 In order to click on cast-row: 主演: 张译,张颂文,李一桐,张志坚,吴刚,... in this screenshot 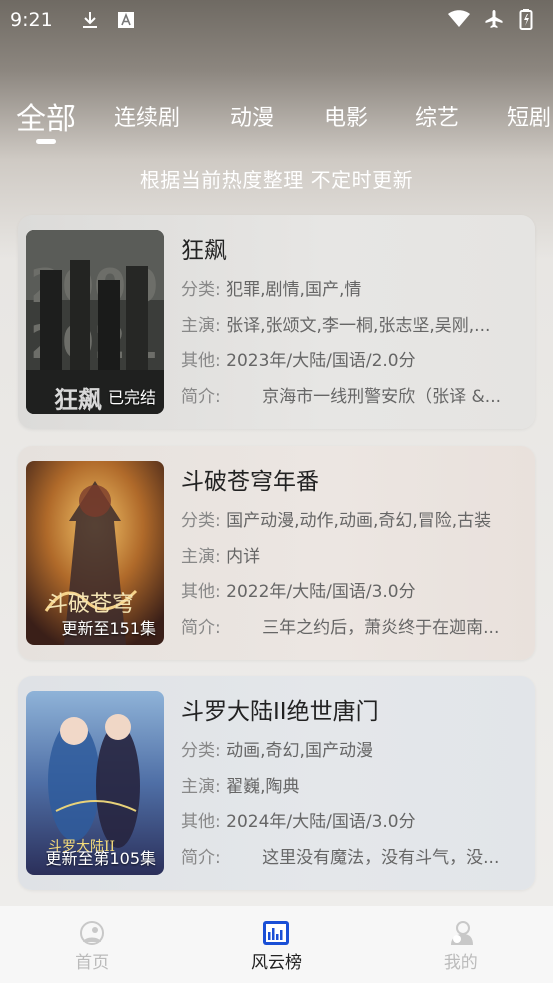, I will do `click(353, 323)`.